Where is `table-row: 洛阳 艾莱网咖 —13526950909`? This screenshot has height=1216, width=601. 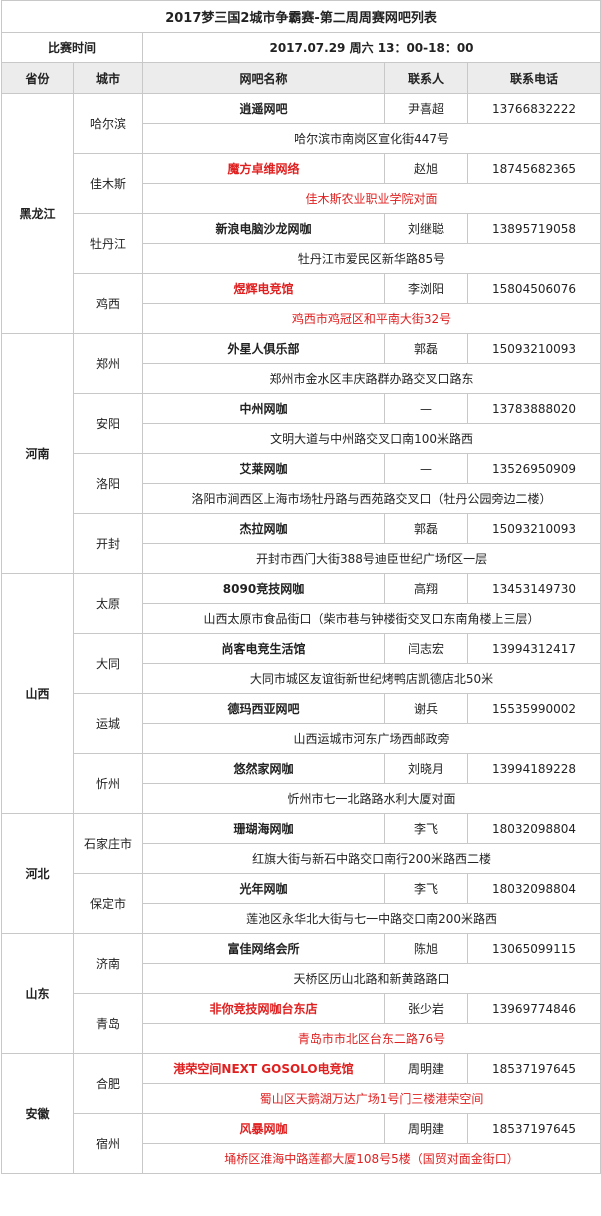 table-row: 洛阳 艾莱网咖 —13526950909 is located at coordinates (301, 483).